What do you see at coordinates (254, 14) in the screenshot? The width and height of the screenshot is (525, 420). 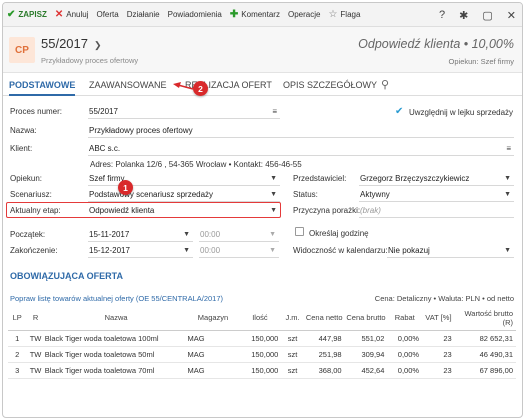 I see `comment-button: ✚ Komentarz` at bounding box center [254, 14].